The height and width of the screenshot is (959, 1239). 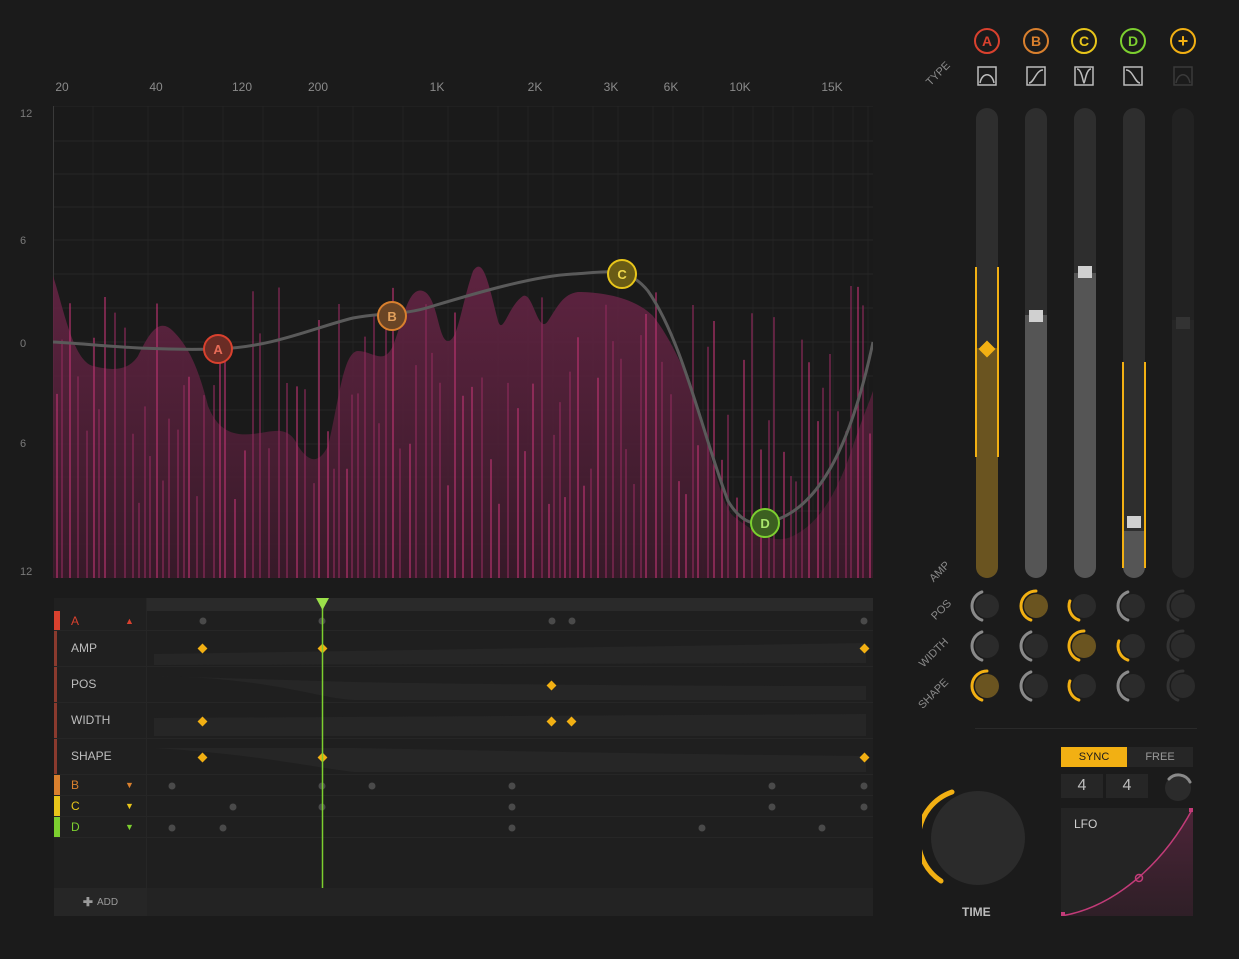 I want to click on shape-knob-disabled, so click(x=1180, y=685).